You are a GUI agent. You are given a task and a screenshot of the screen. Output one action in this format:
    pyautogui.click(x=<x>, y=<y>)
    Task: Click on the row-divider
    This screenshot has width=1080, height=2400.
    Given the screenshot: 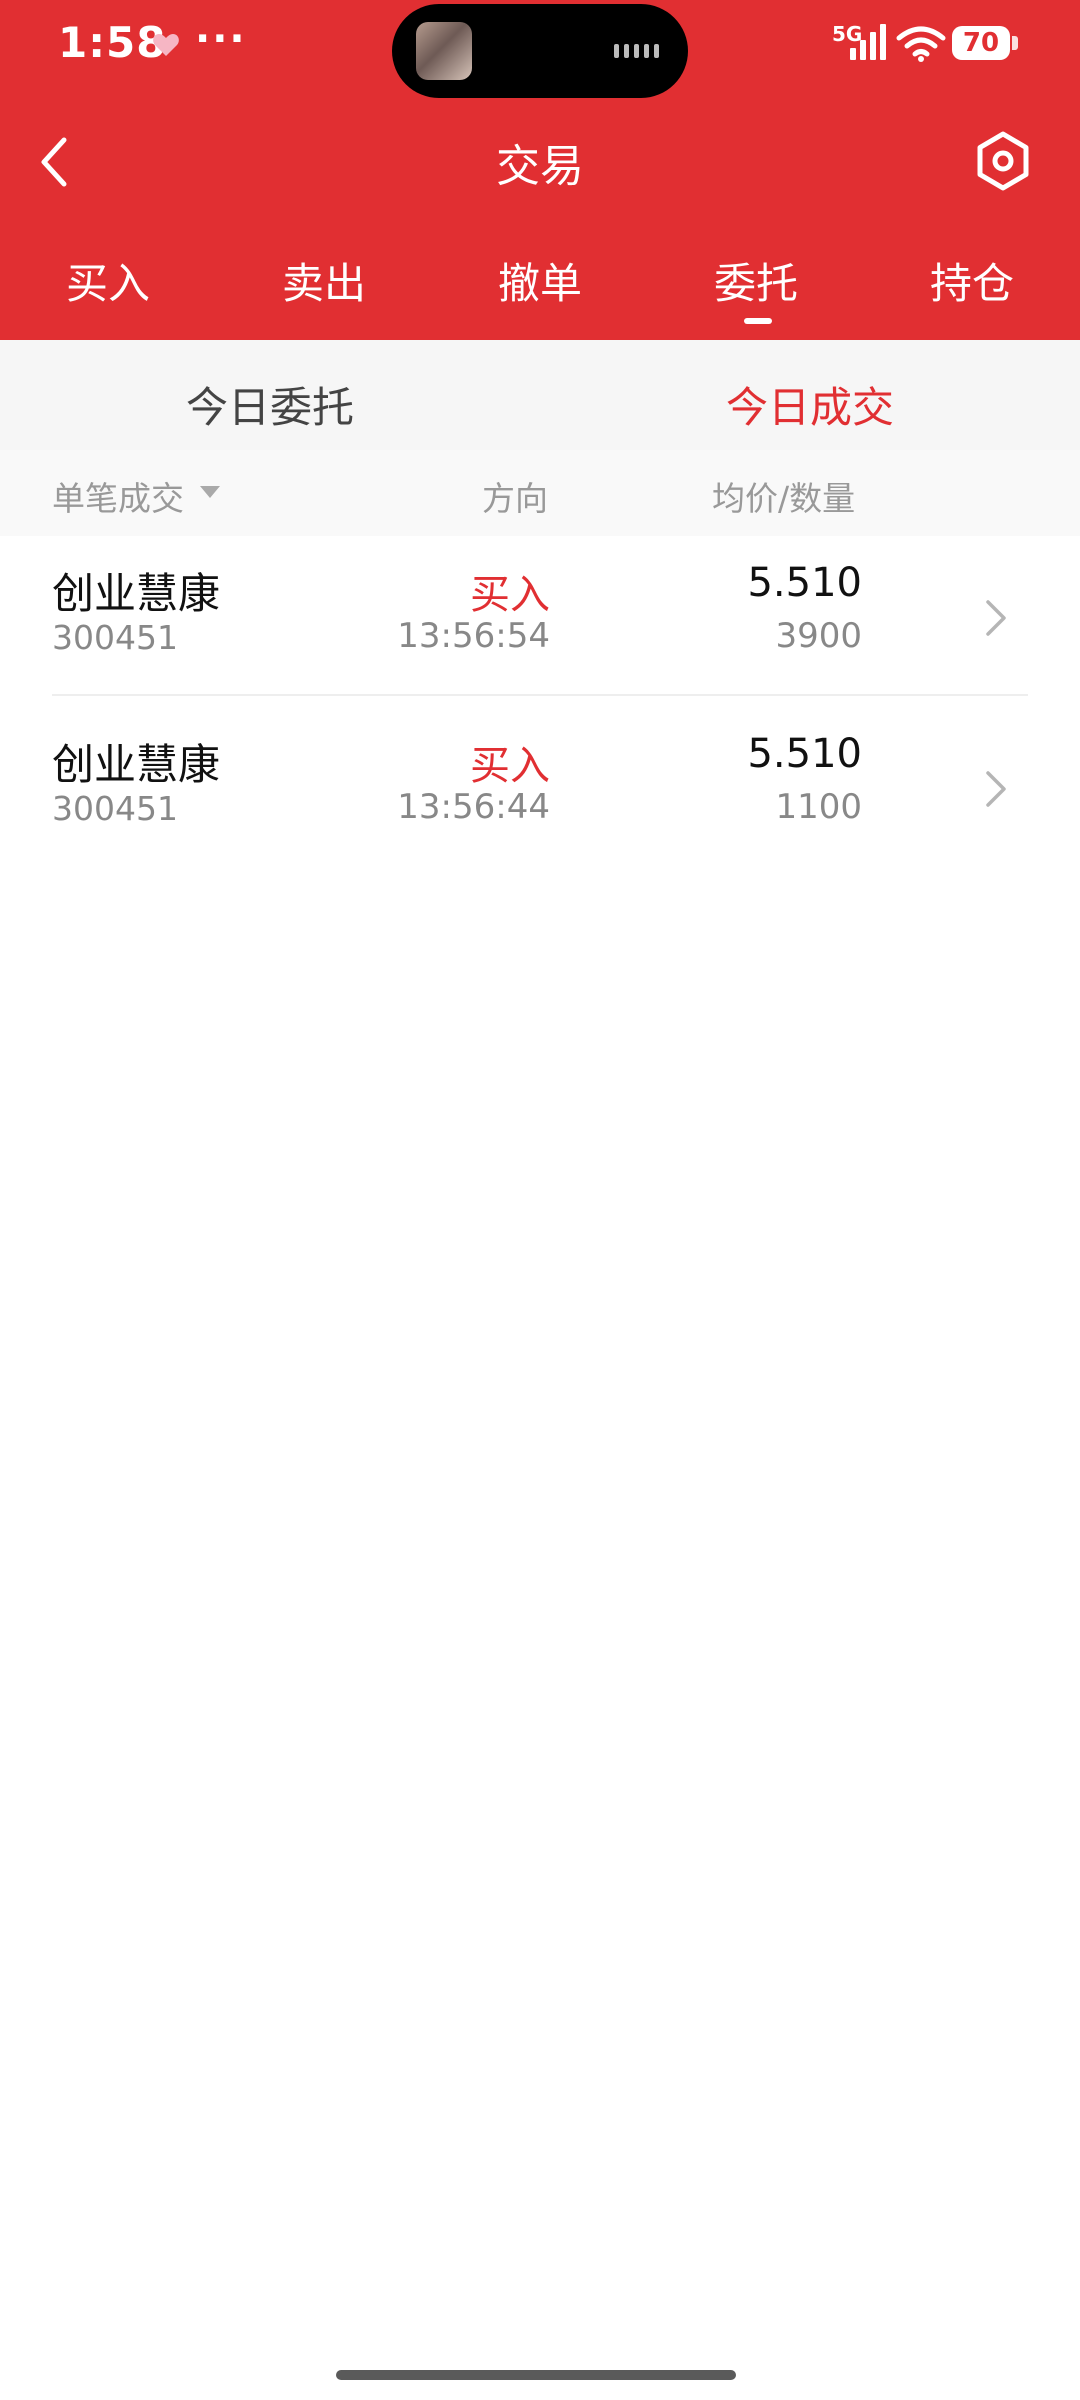 What is the action you would take?
    pyautogui.click(x=540, y=695)
    